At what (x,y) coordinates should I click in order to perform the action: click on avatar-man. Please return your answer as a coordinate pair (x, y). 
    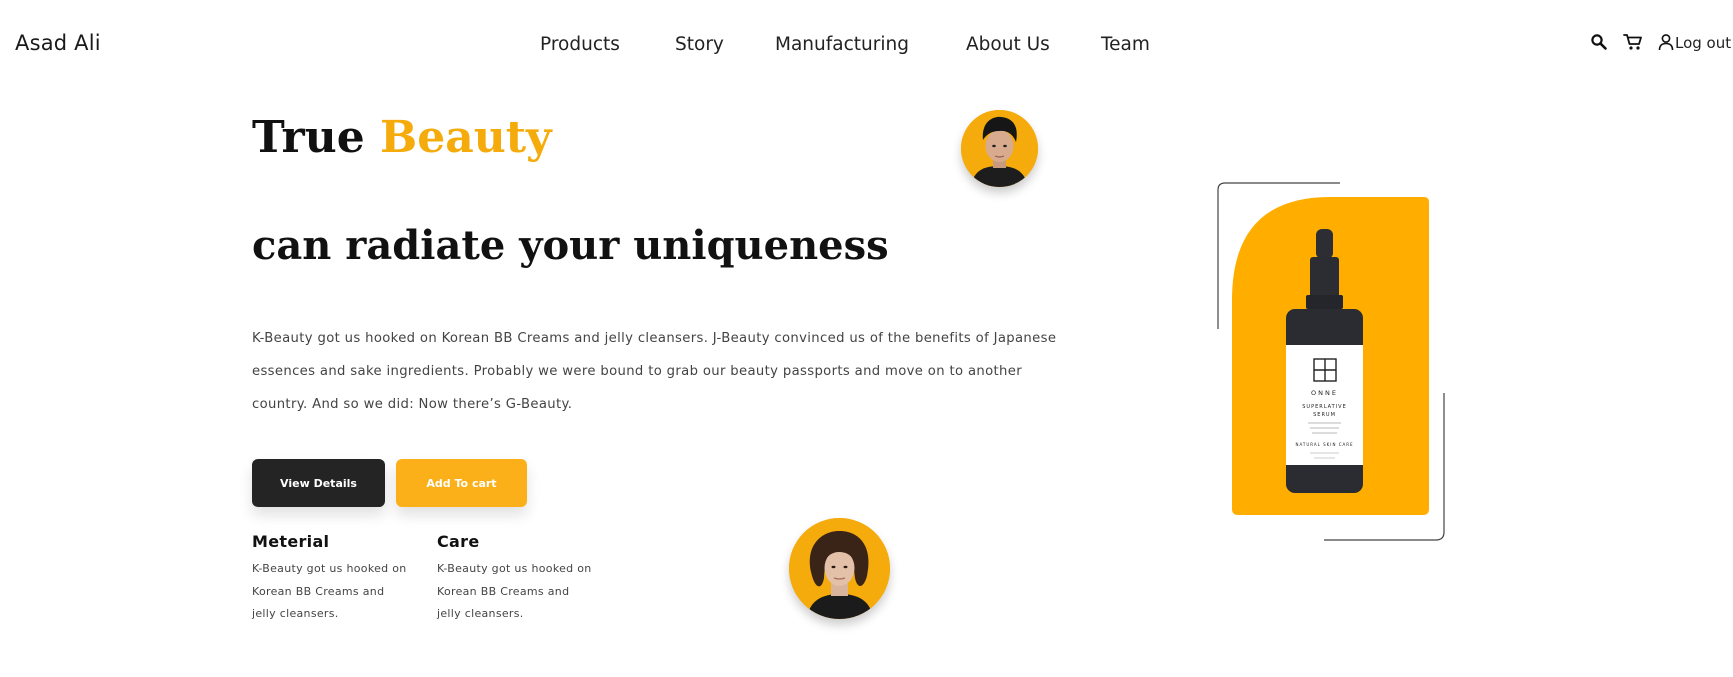
    Looking at the image, I should click on (999, 148).